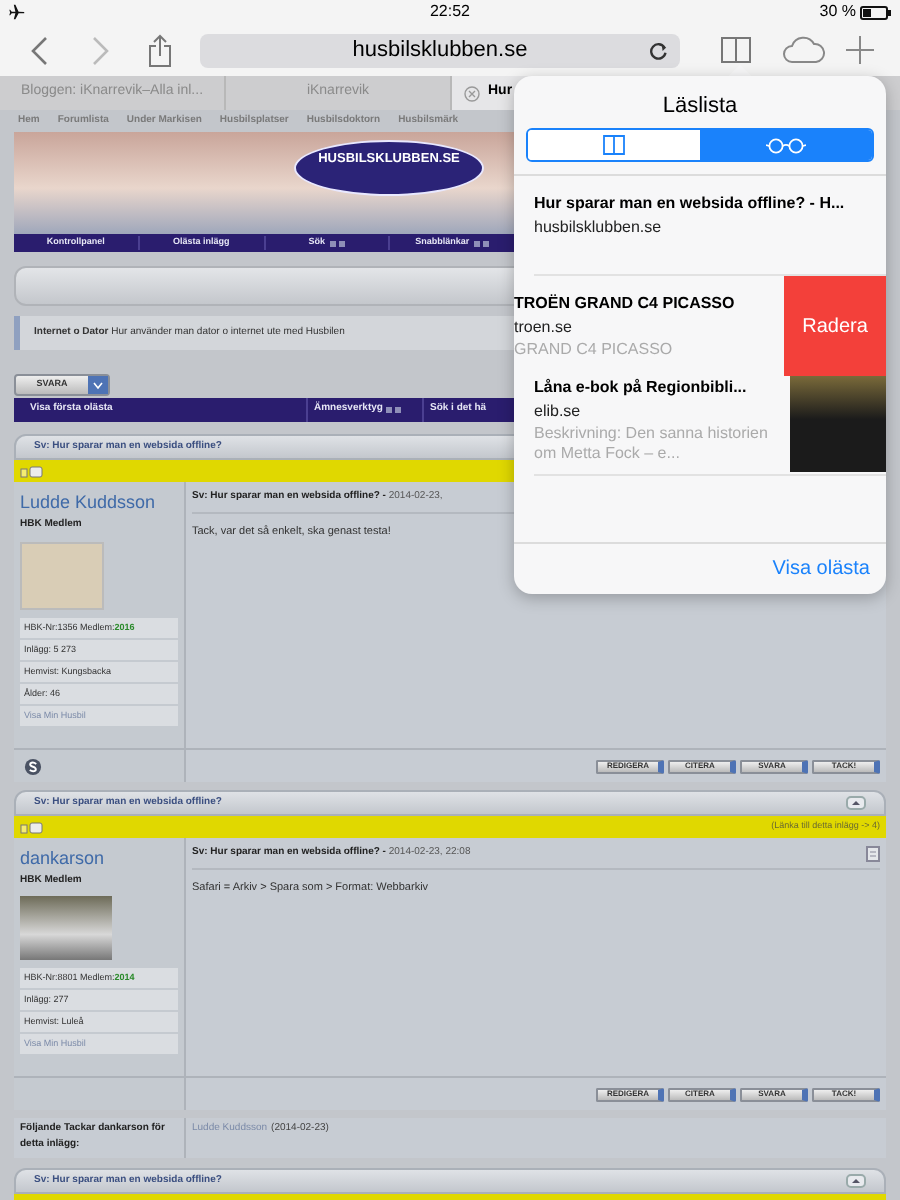 This screenshot has height=1200, width=900. What do you see at coordinates (544, 328) in the screenshot?
I see `item-domain: troen.se` at bounding box center [544, 328].